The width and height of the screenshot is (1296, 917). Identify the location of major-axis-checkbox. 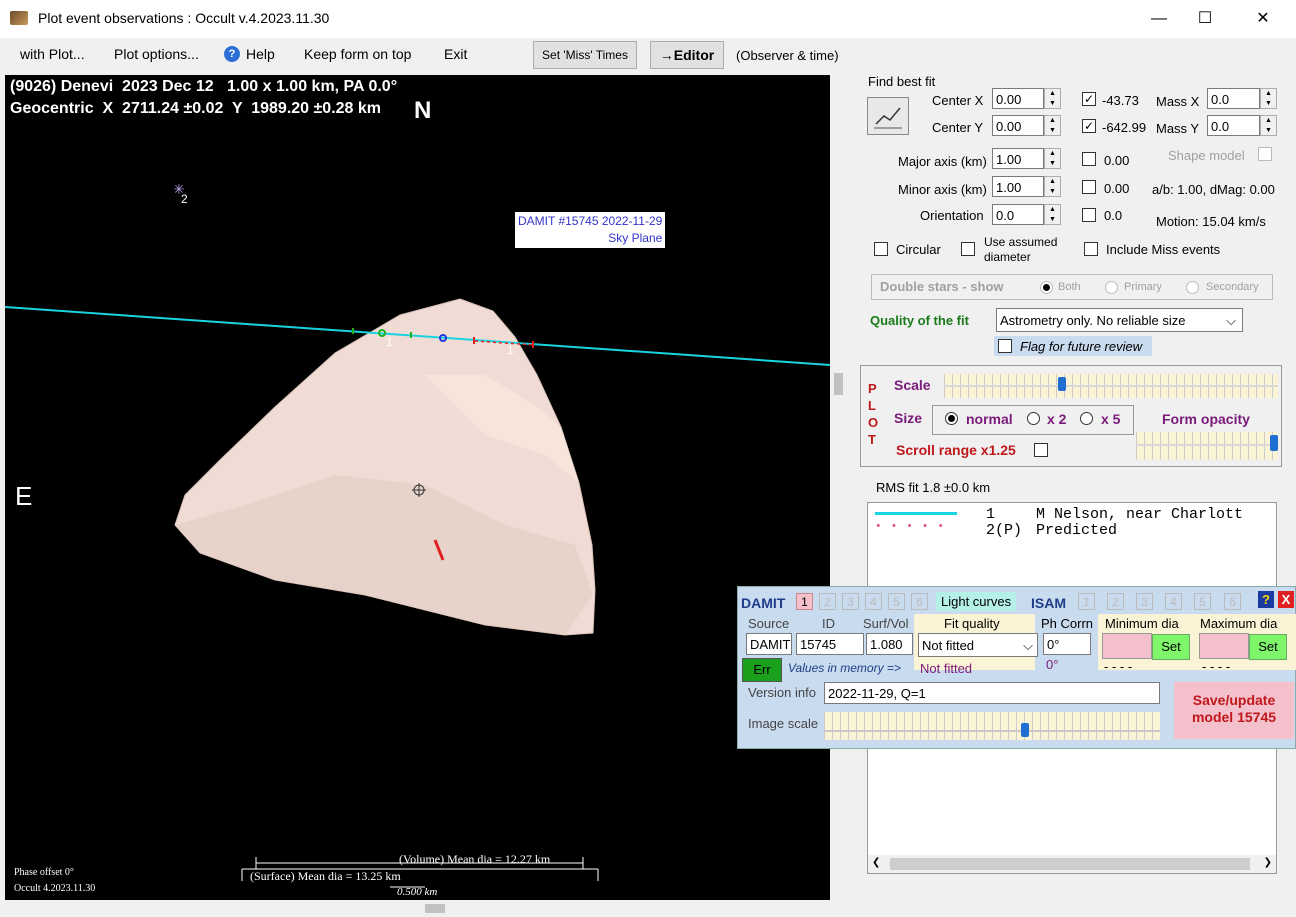
(1089, 159).